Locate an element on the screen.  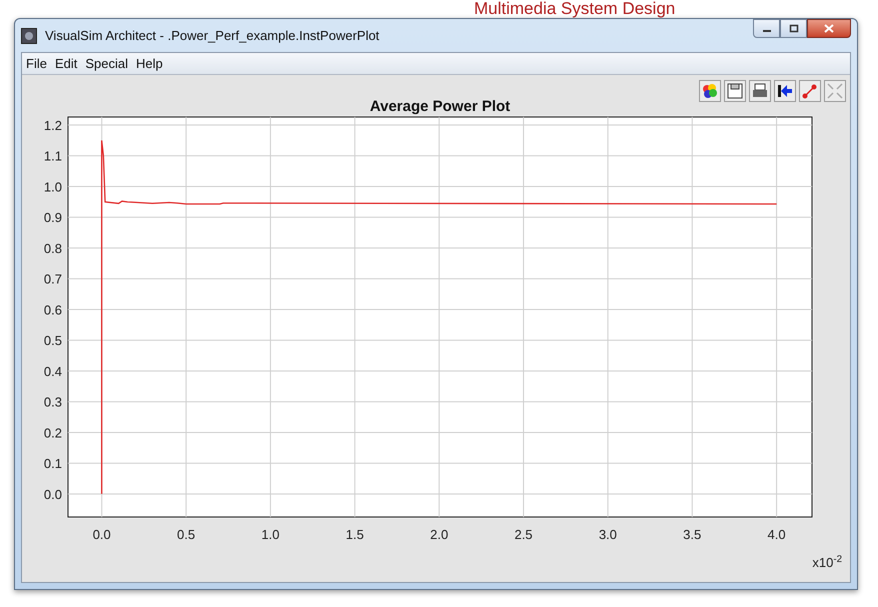
y-tick-label: 0.6 is located at coordinates (53, 310).